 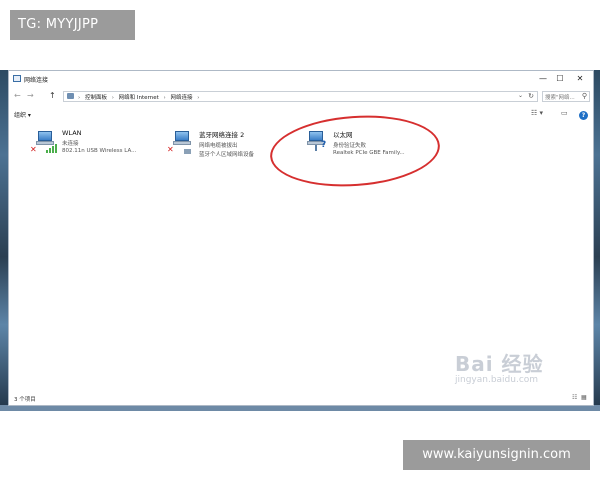 What do you see at coordinates (580, 79) in the screenshot?
I see `close-button: ✕` at bounding box center [580, 79].